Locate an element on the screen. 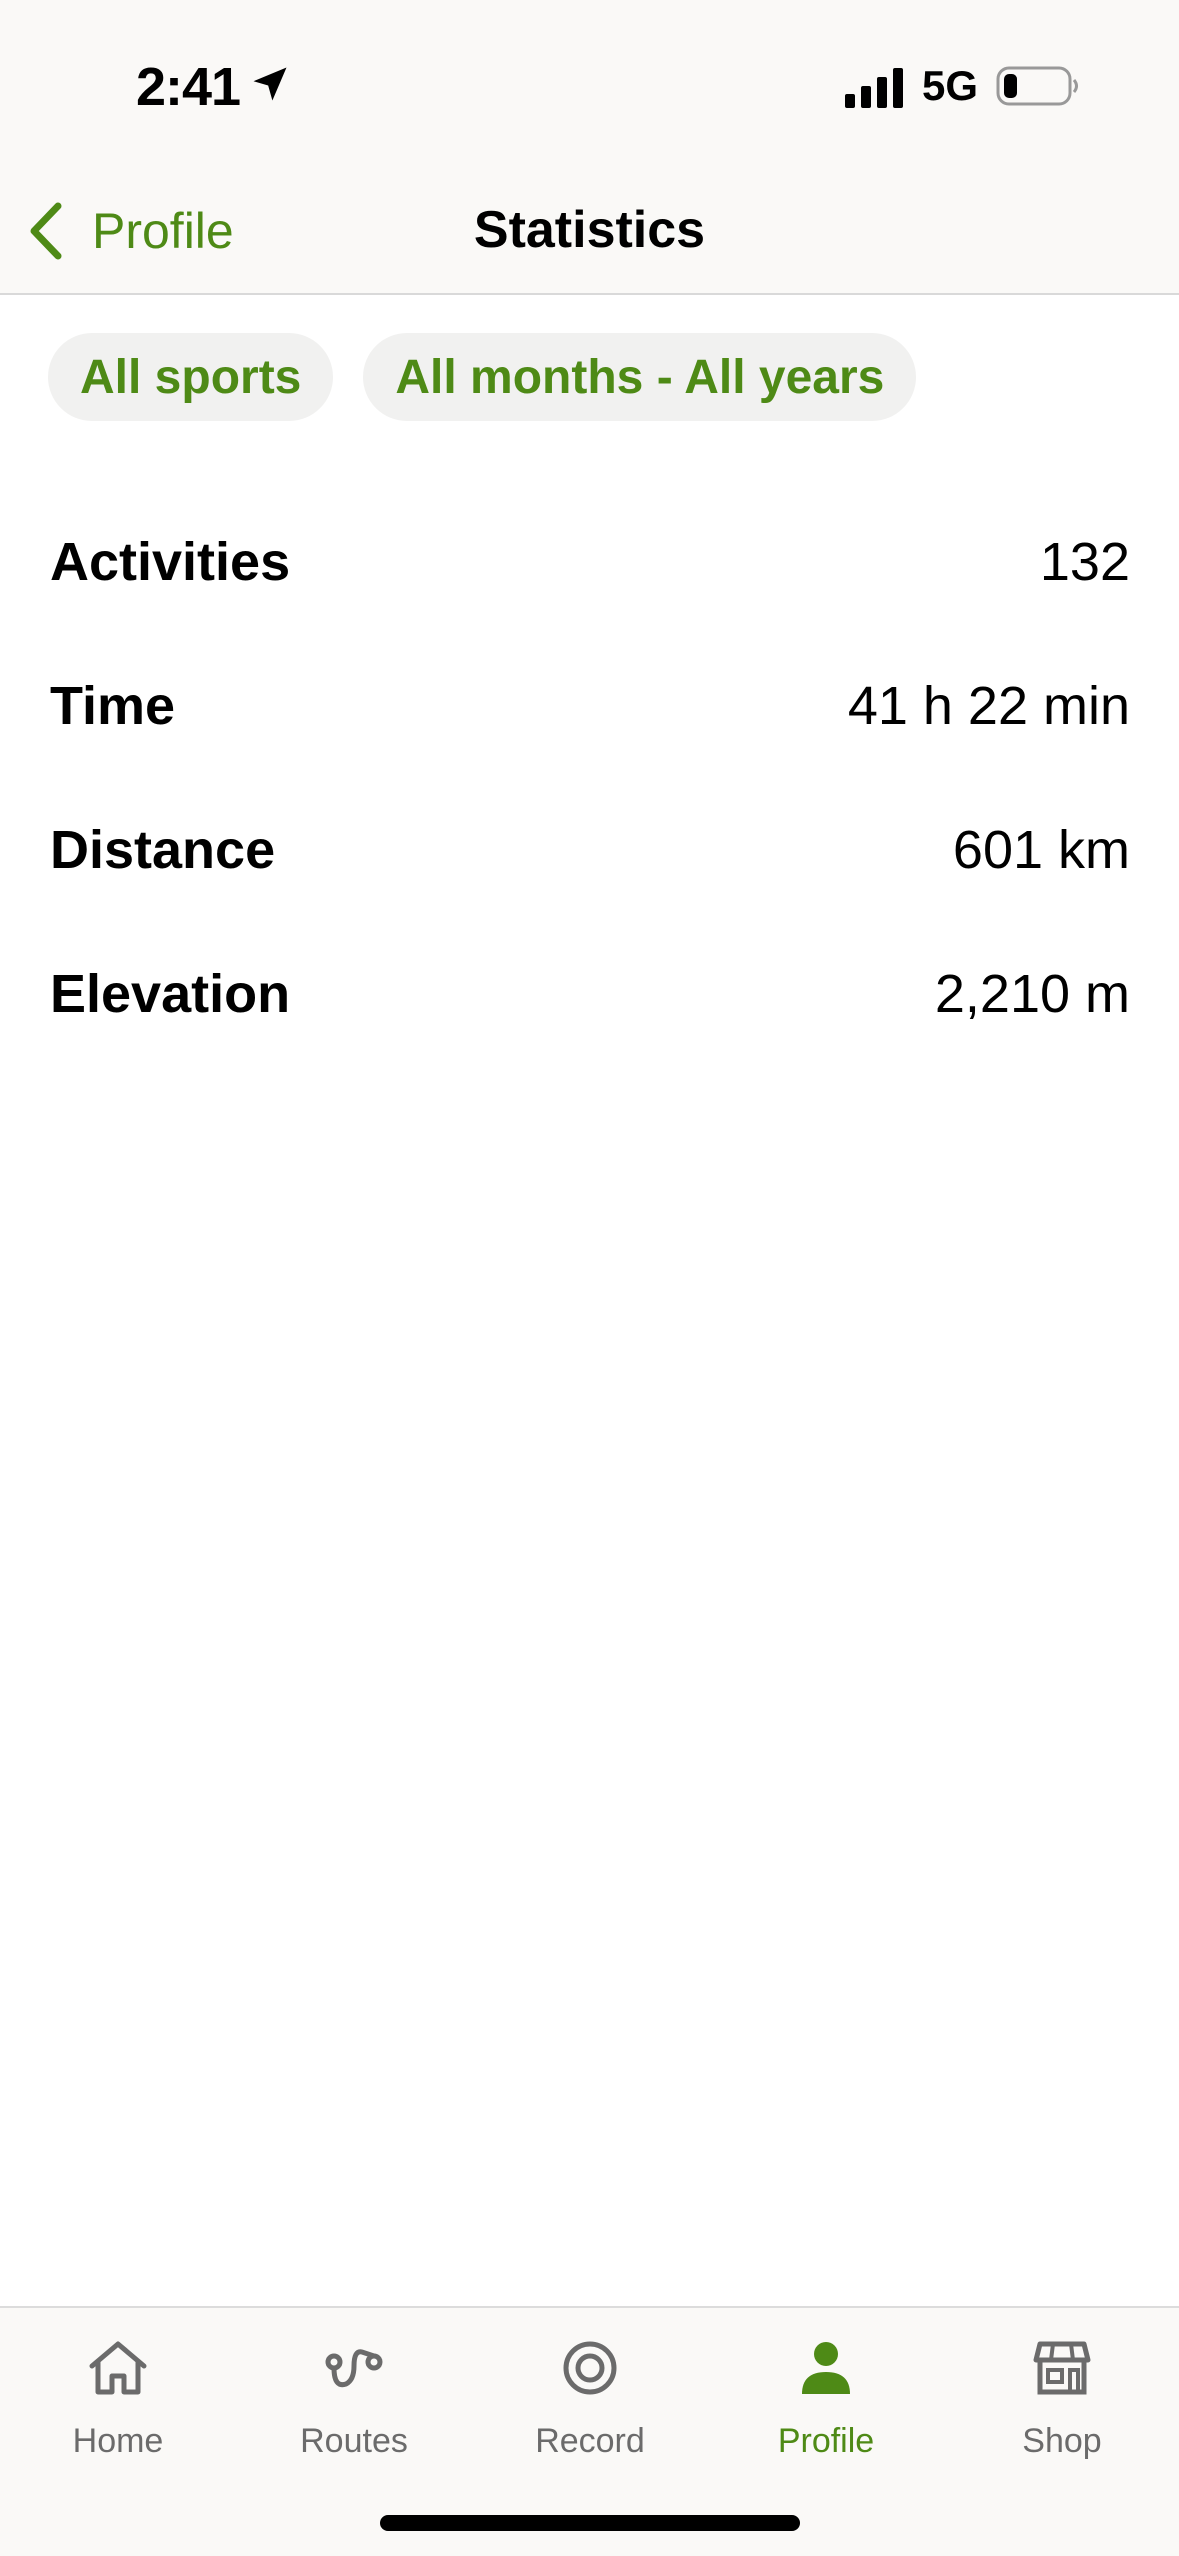  network-label: 5G is located at coordinates (950, 85).